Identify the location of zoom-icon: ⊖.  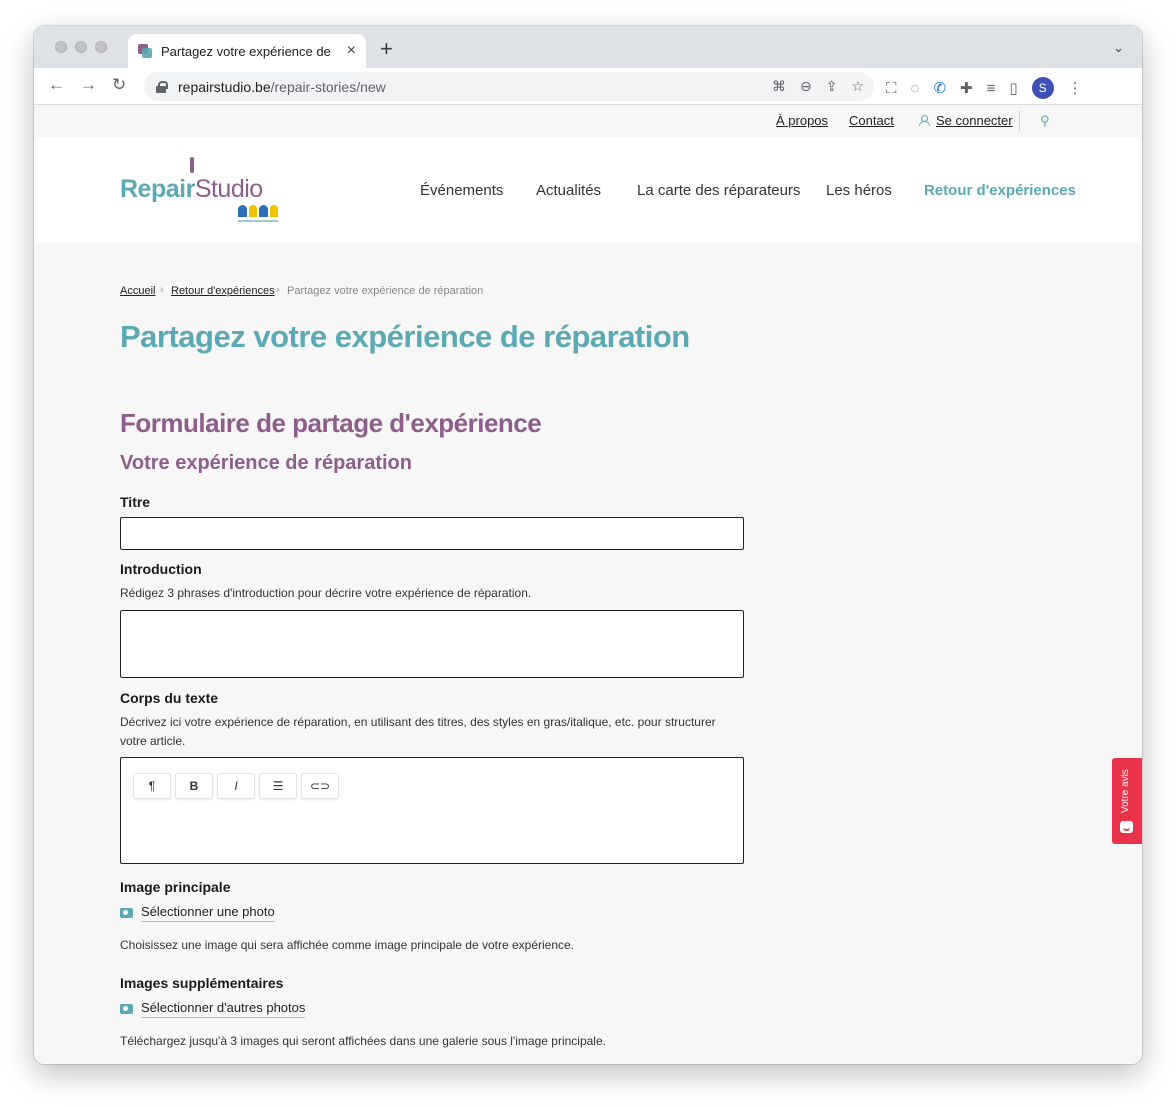
(806, 86).